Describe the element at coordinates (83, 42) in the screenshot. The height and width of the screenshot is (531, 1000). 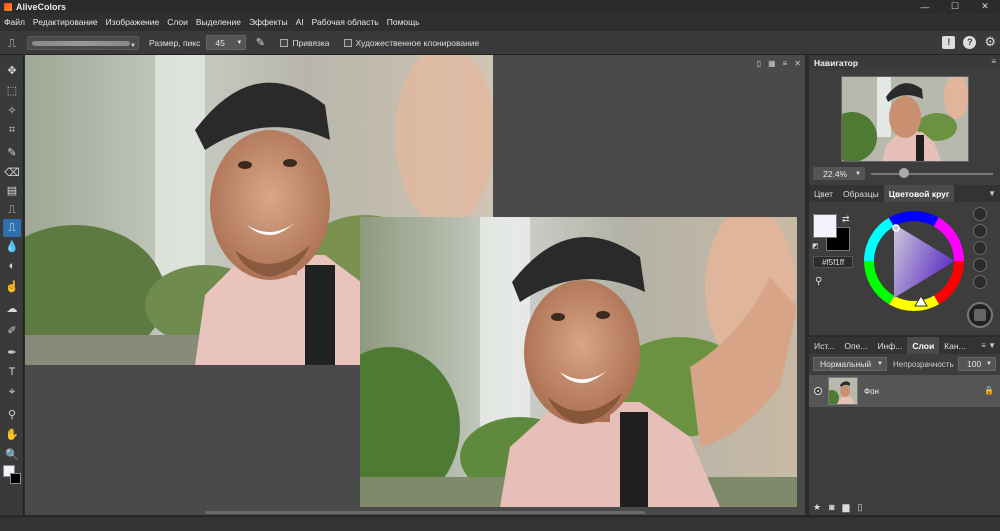
I see `brush-preset-picker: ▼` at that location.